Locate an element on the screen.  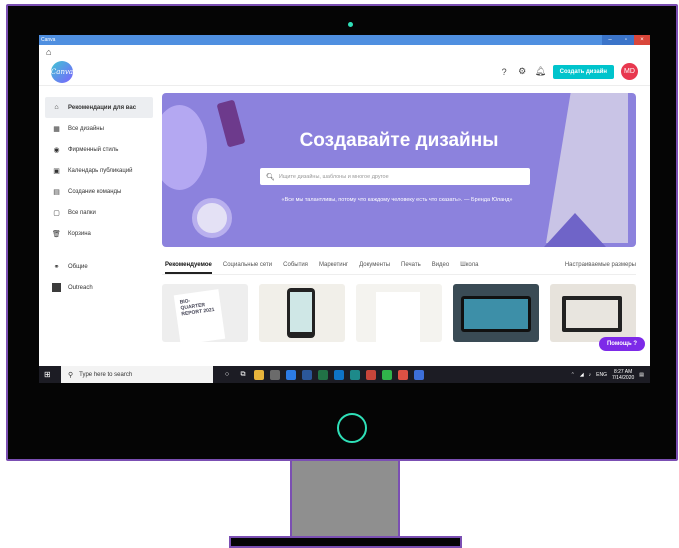
sidebar-item-recommendations: ⌂ Рекомендации для вас is located at coordinates (99, 107).